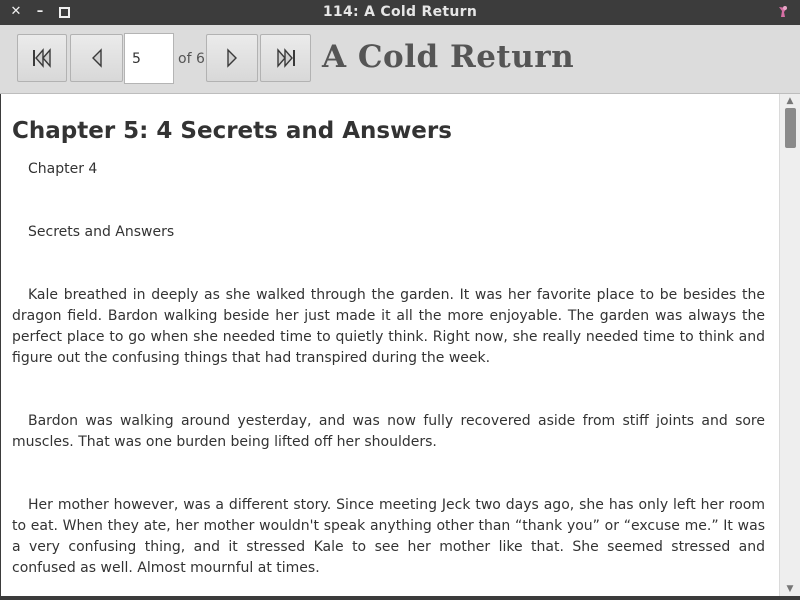 Image resolution: width=800 pixels, height=600 pixels. I want to click on scroll-down-arrow-icon: ▼, so click(790, 589).